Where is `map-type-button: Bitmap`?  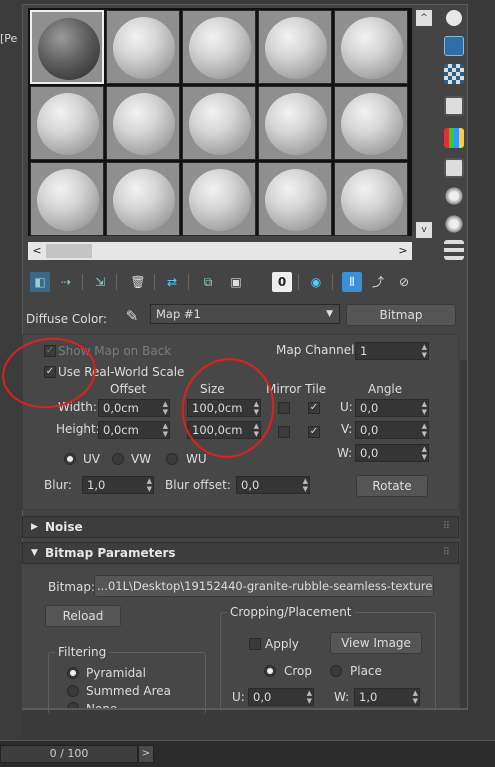 map-type-button: Bitmap is located at coordinates (401, 315).